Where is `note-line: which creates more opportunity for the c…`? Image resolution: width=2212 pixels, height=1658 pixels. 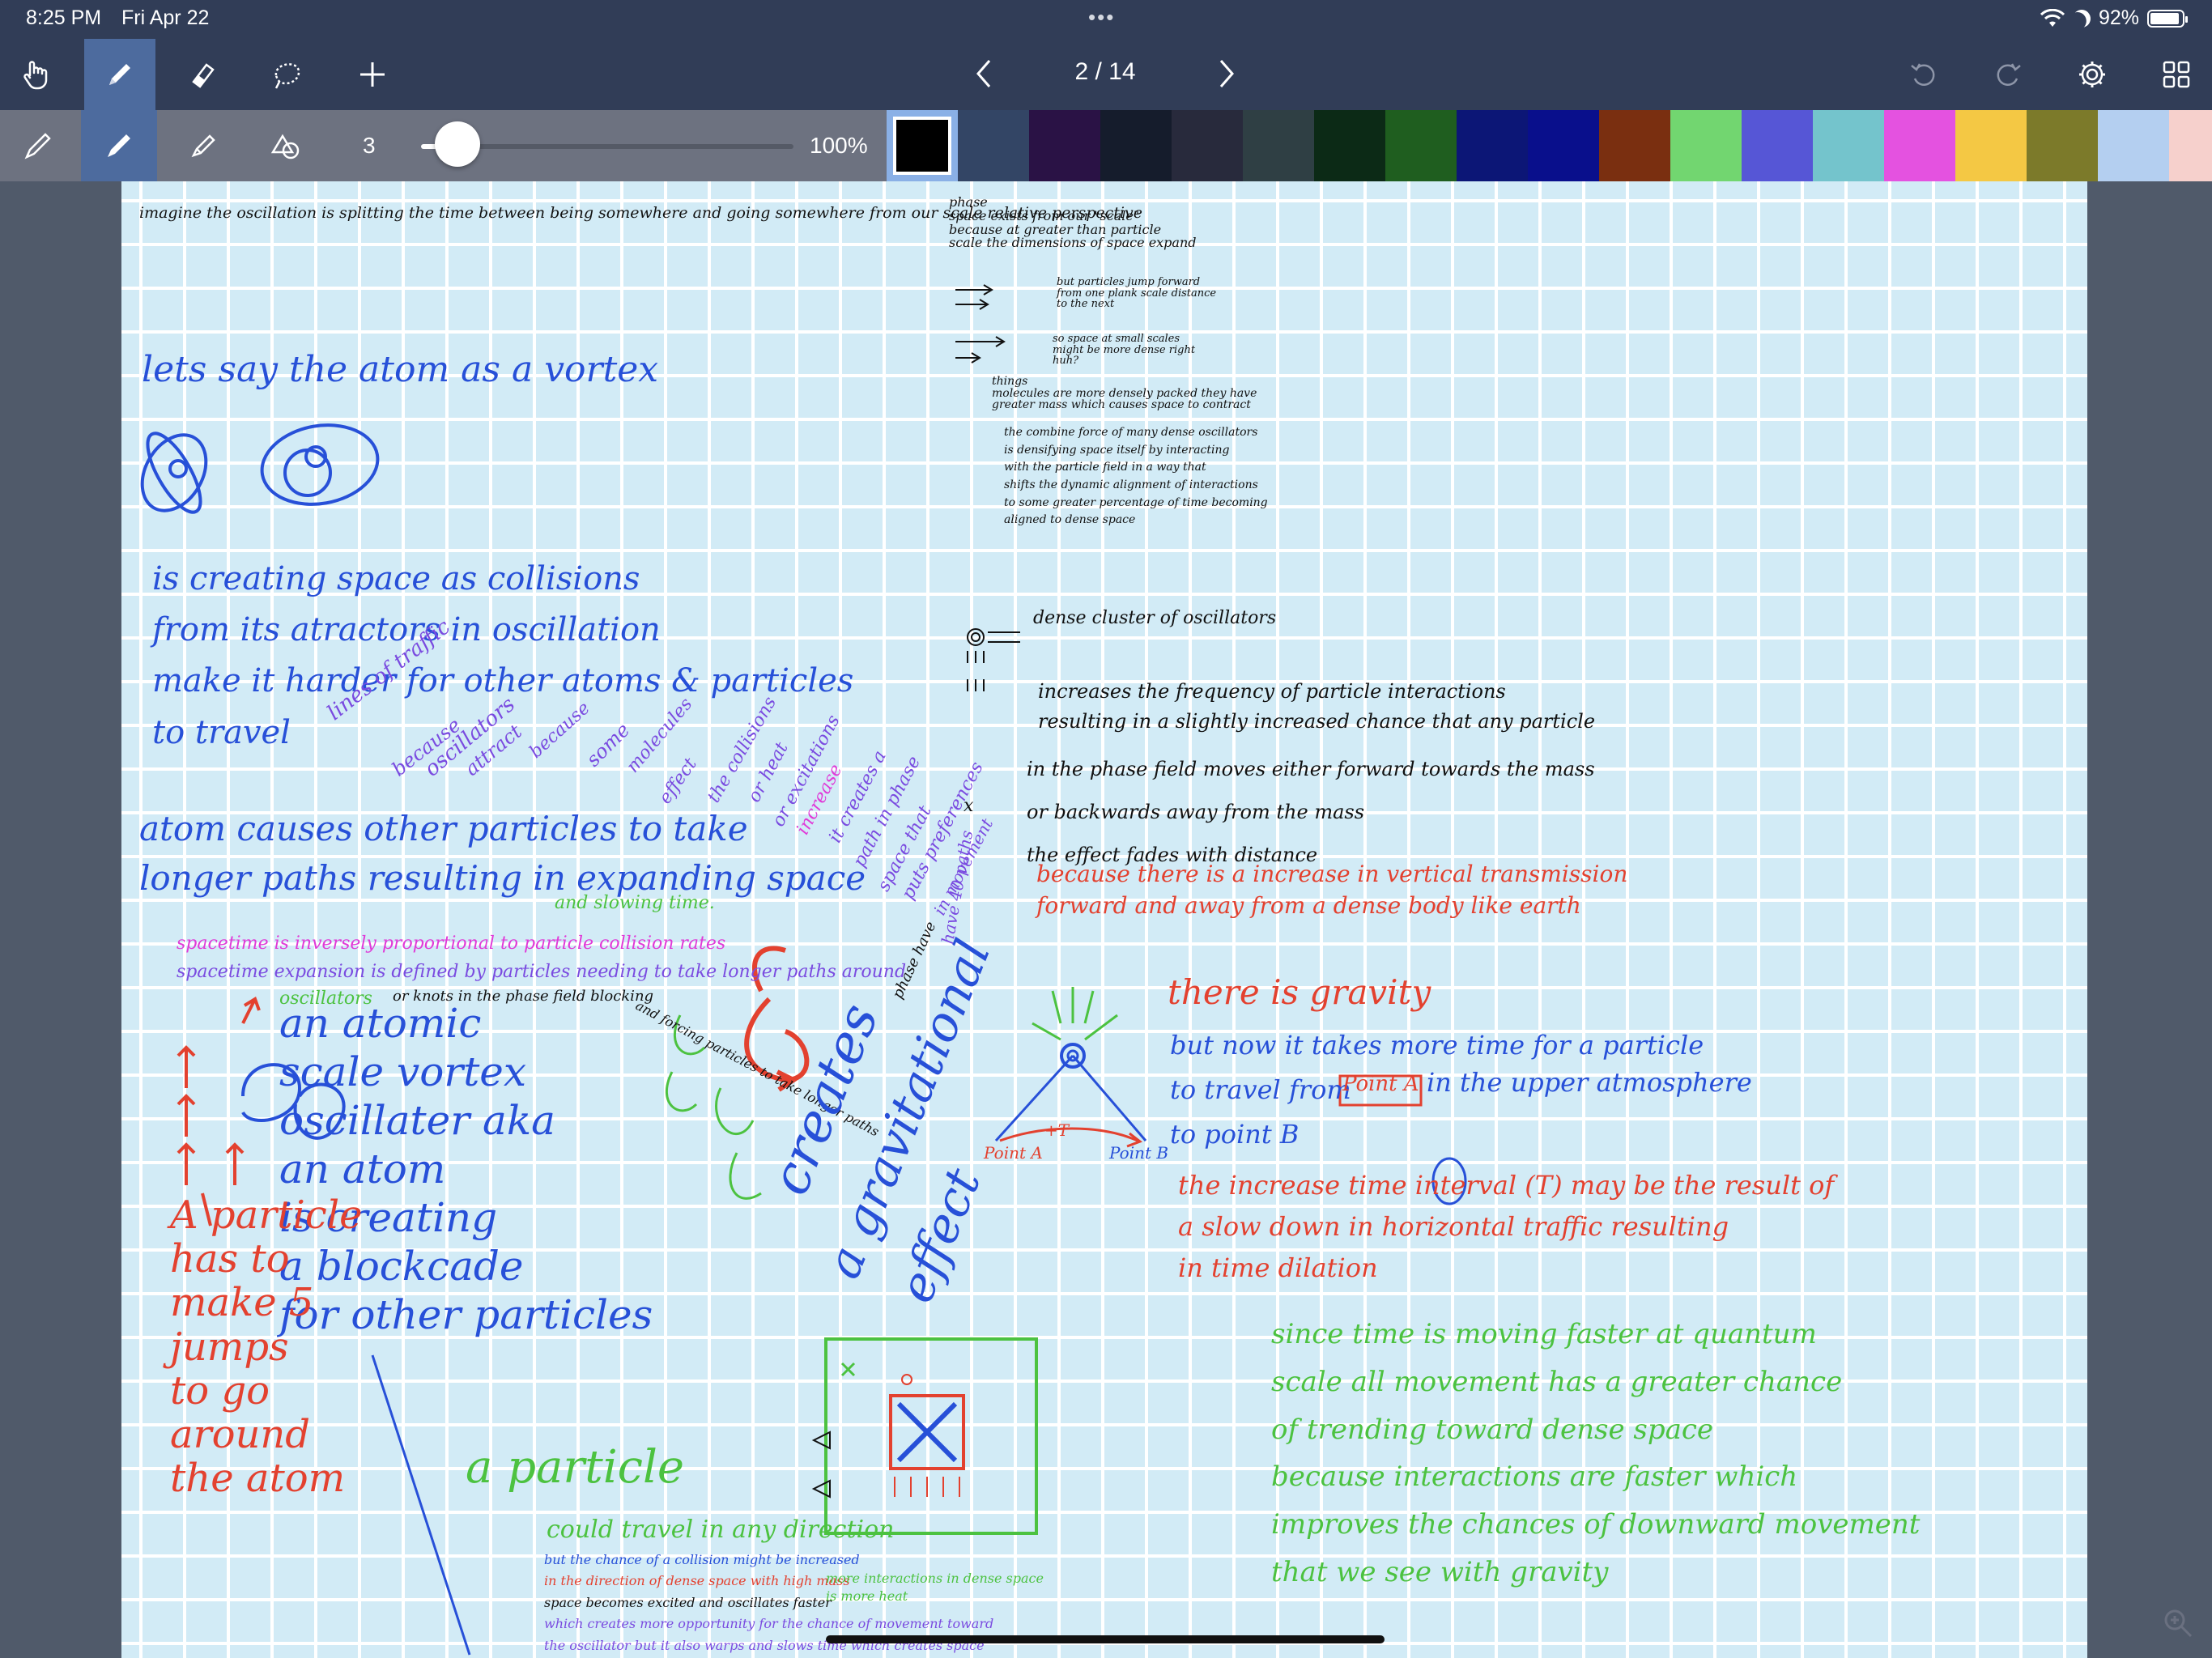
note-line: which creates more opportunity for the c… is located at coordinates (769, 1624).